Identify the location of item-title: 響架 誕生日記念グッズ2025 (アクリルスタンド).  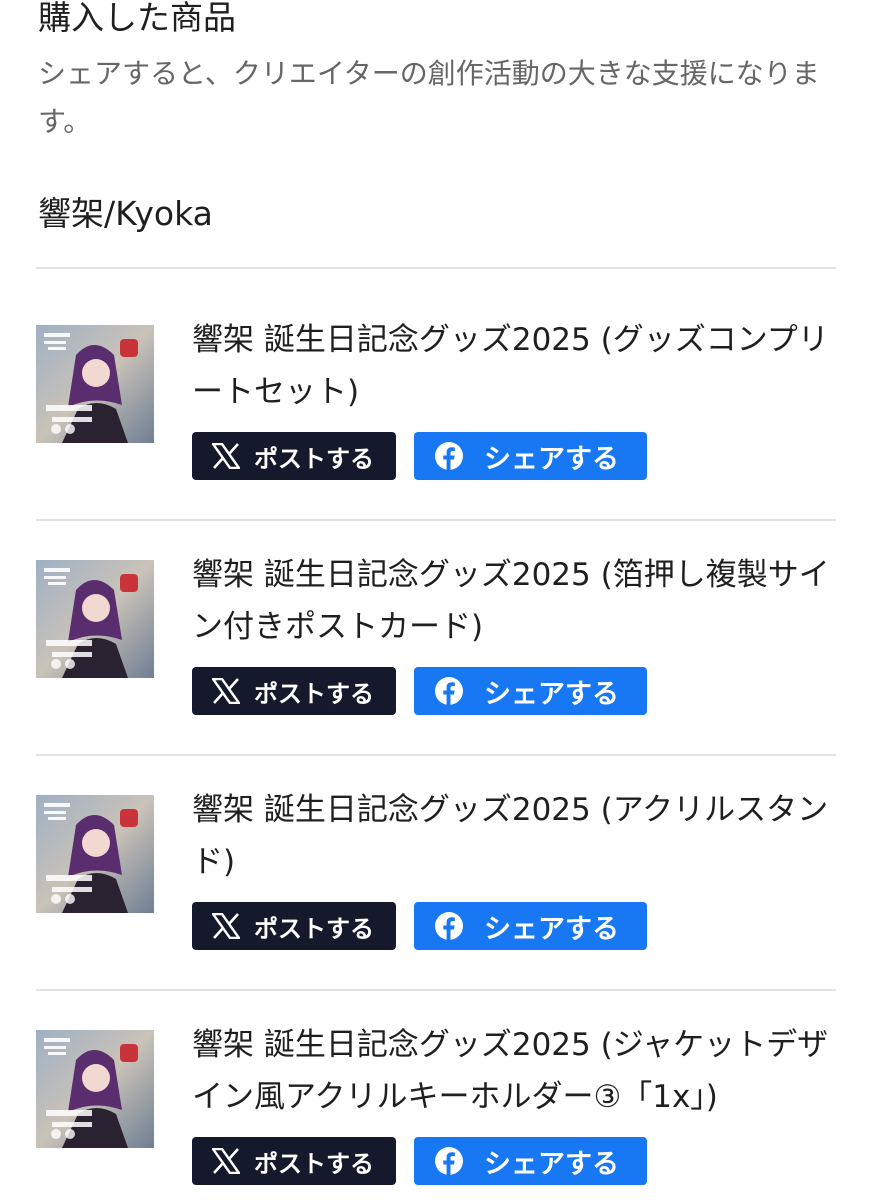
(517, 836).